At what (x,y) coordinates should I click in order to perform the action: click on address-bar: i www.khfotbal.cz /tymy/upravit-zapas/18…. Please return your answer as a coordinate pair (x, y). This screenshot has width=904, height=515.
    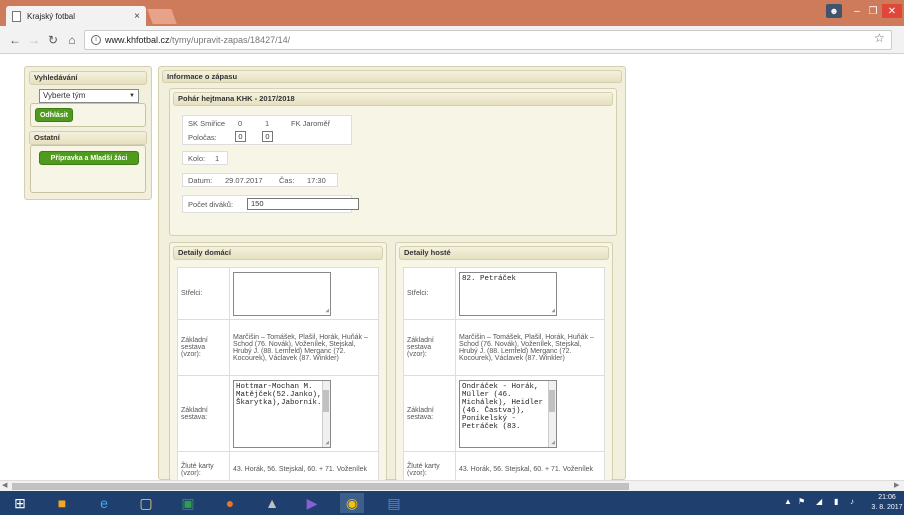
    Looking at the image, I should click on (488, 40).